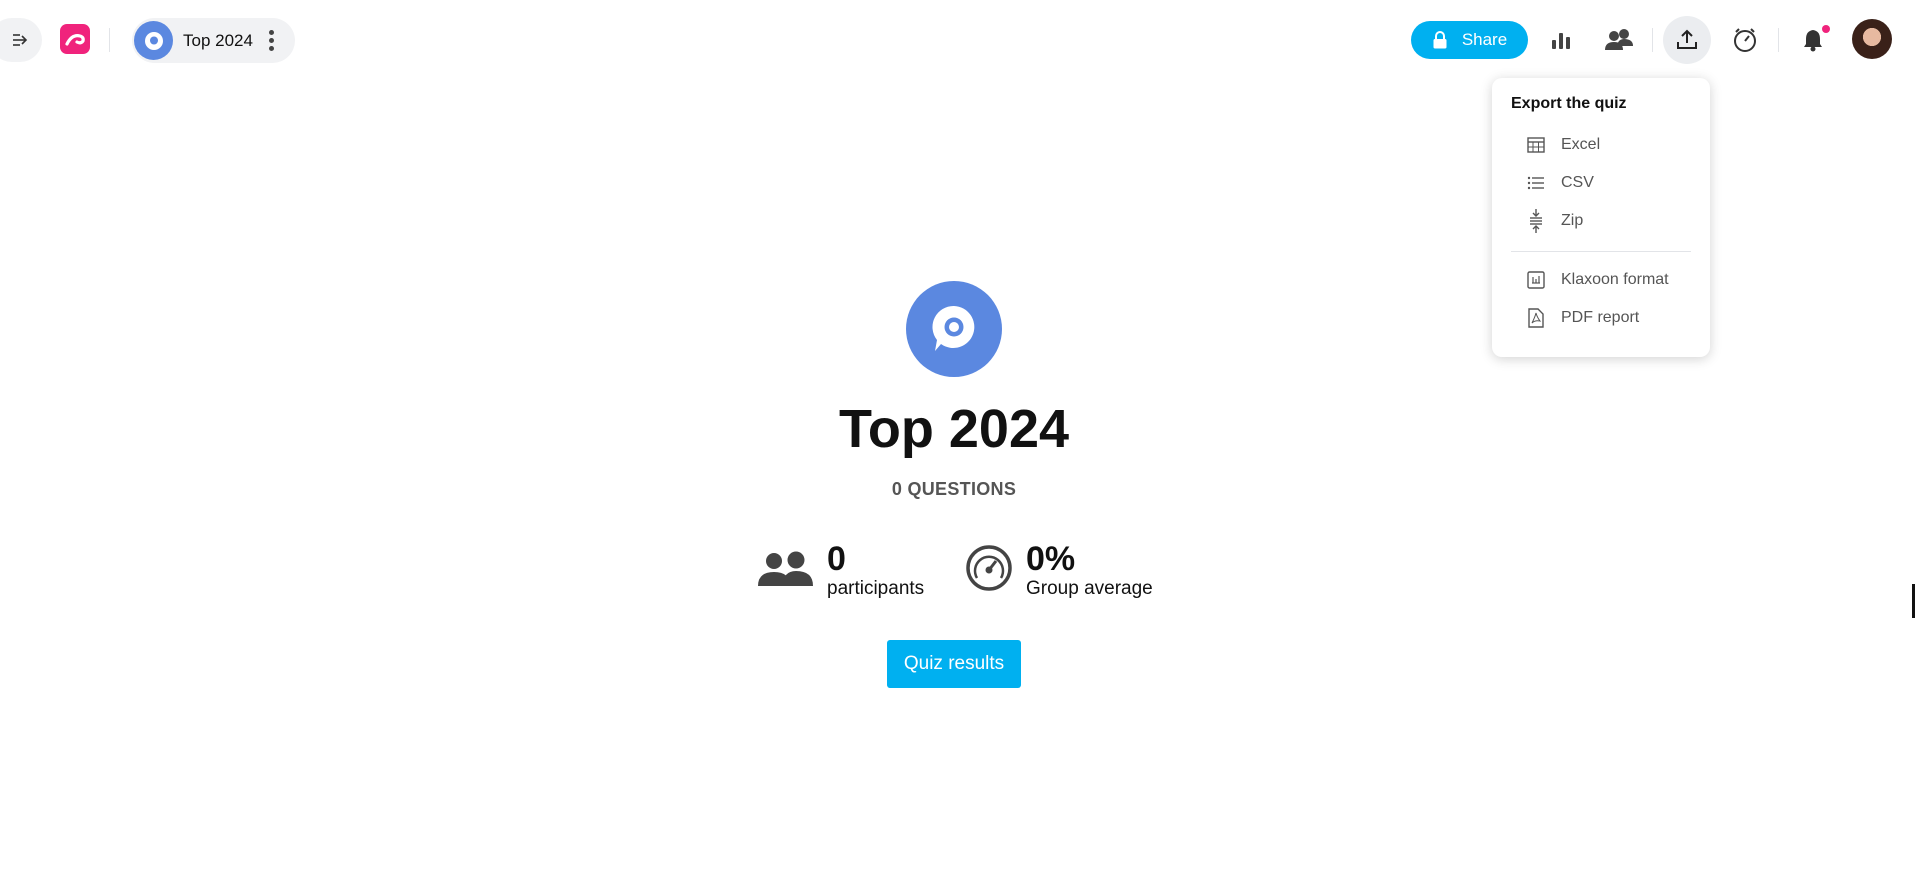 This screenshot has width=1915, height=888. I want to click on group-average-stat: 0% Group average, so click(1059, 570).